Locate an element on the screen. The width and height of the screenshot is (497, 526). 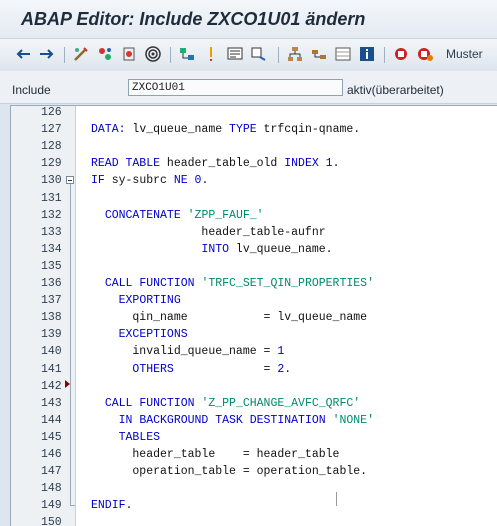
string-token: 'Z_PP_CHANGE_AVFC_QRFC' is located at coordinates (281, 403).